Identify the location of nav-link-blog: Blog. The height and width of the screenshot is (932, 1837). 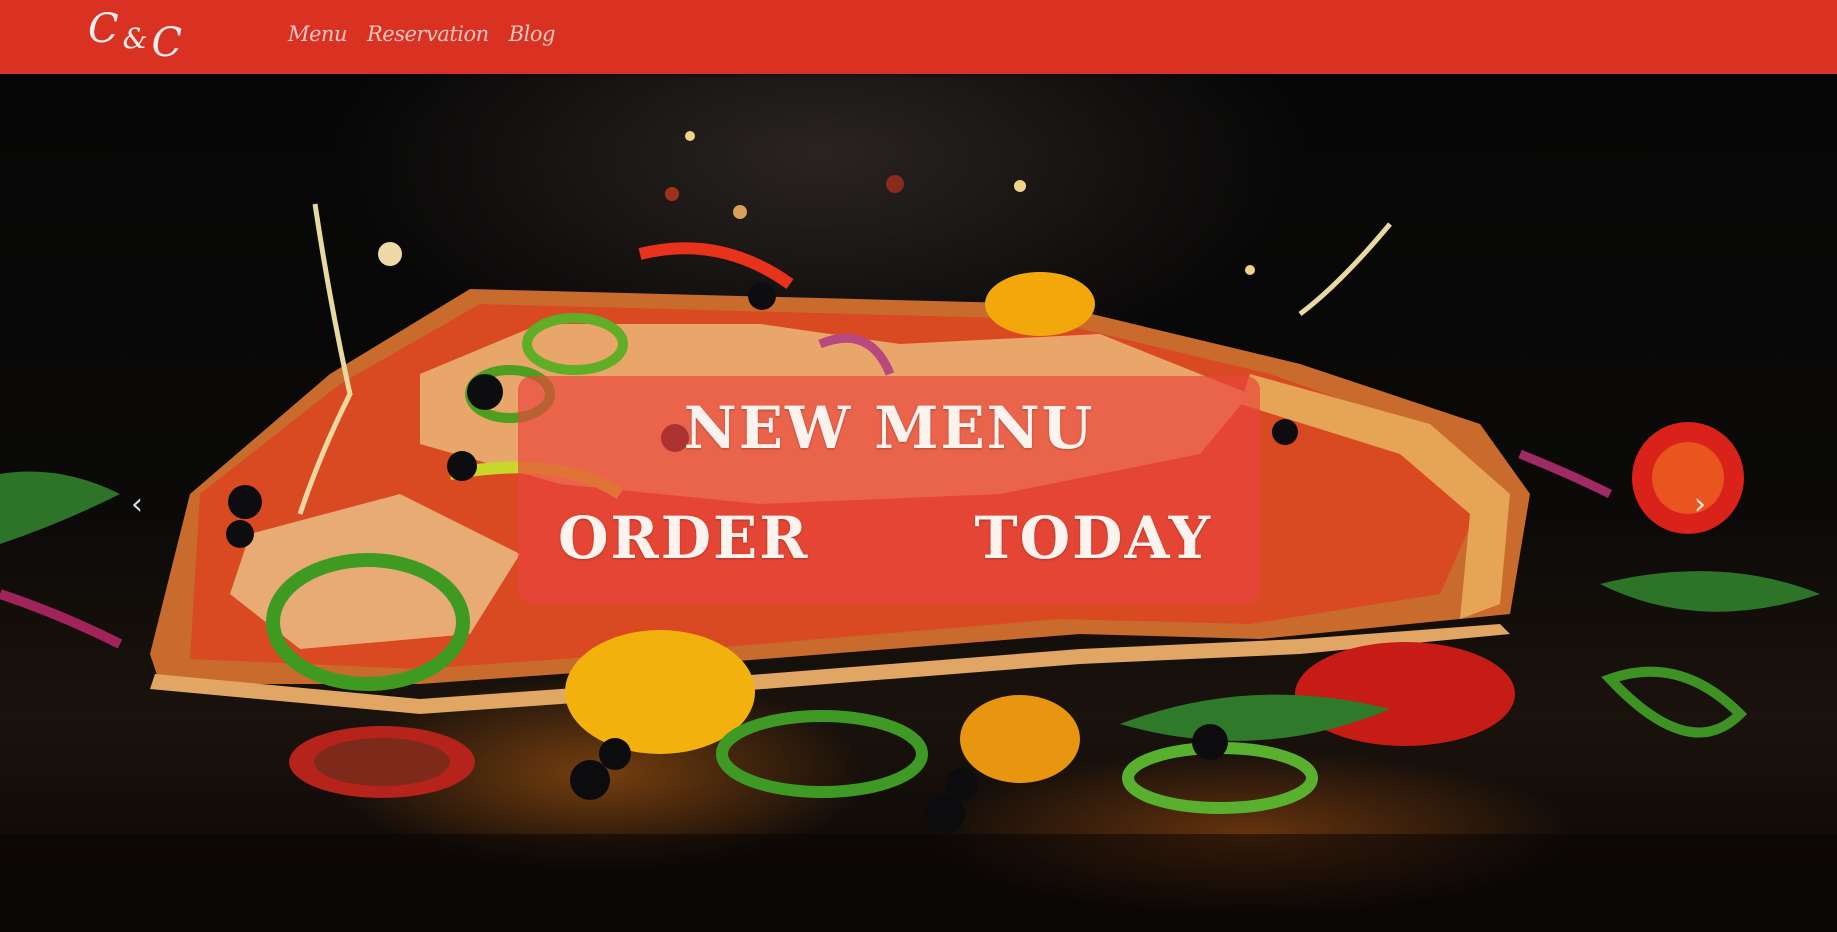
(532, 34).